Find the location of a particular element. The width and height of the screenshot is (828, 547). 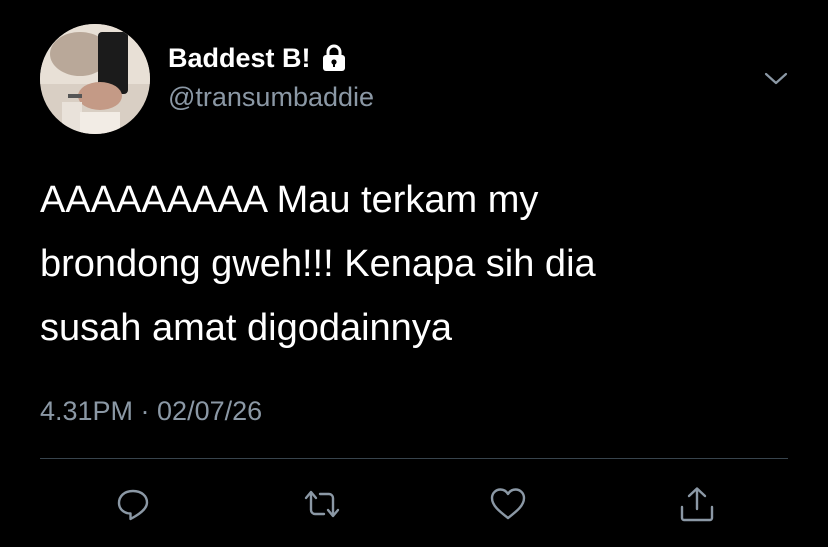

reply-button is located at coordinates (133, 504).